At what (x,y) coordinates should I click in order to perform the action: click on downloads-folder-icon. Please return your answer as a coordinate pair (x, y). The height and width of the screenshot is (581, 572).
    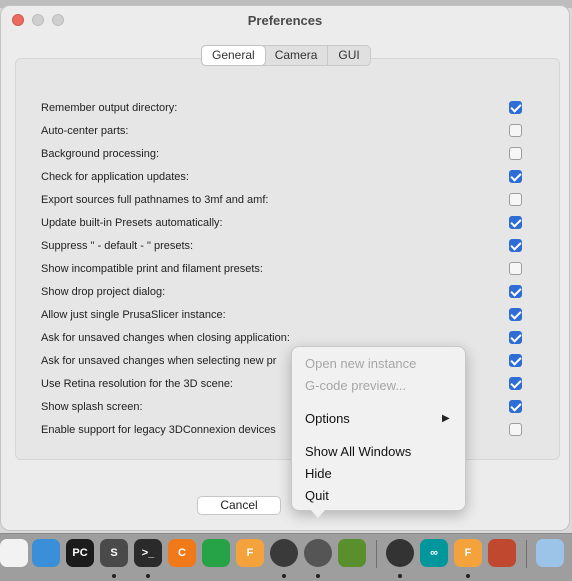
    Looking at the image, I should click on (550, 553).